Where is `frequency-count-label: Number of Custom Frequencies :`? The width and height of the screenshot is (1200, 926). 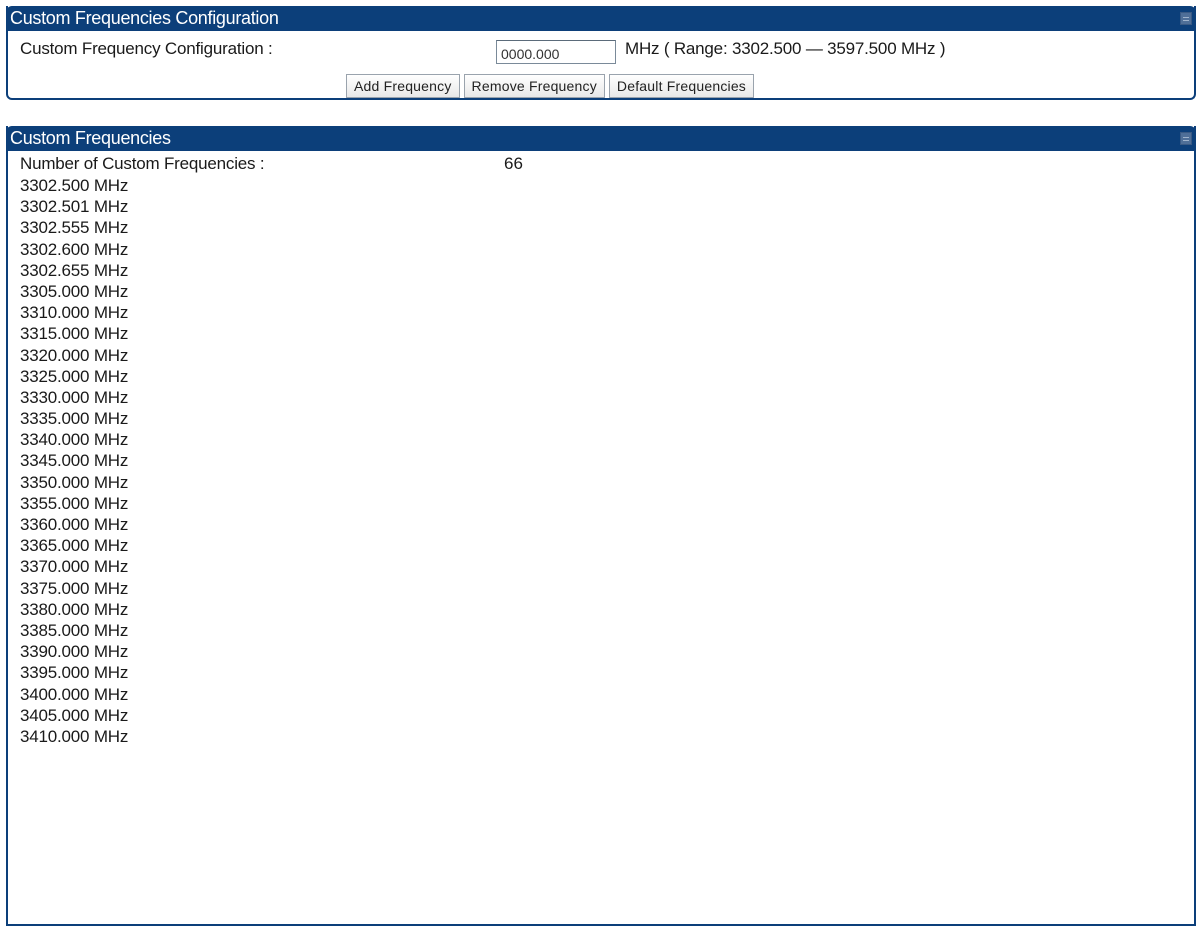
frequency-count-label: Number of Custom Frequencies : is located at coordinates (142, 163).